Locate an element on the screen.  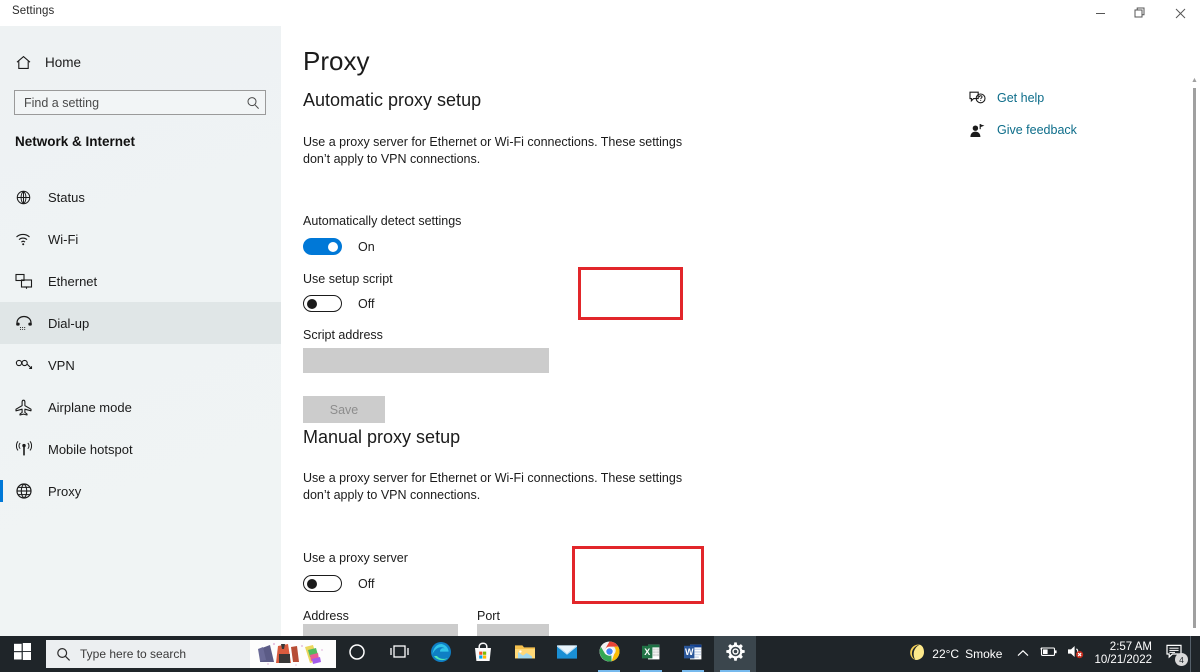
port-label: Port is located at coordinates (488, 616).